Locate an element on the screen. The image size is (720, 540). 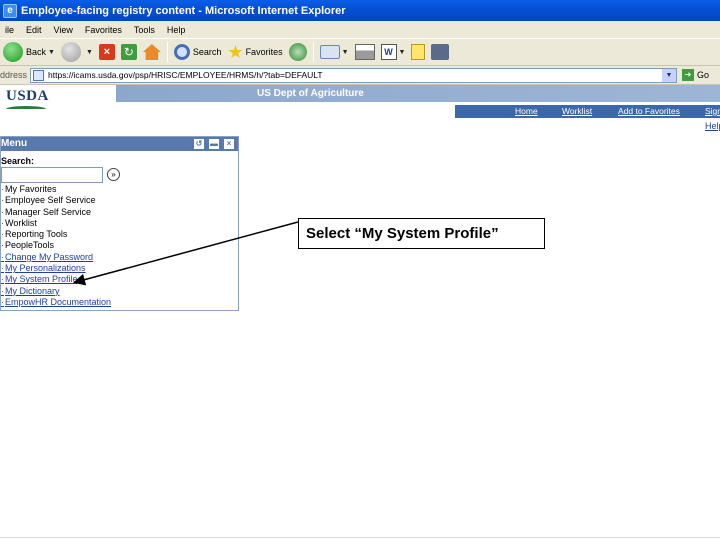
arrow-line is located at coordinates (186, 253).